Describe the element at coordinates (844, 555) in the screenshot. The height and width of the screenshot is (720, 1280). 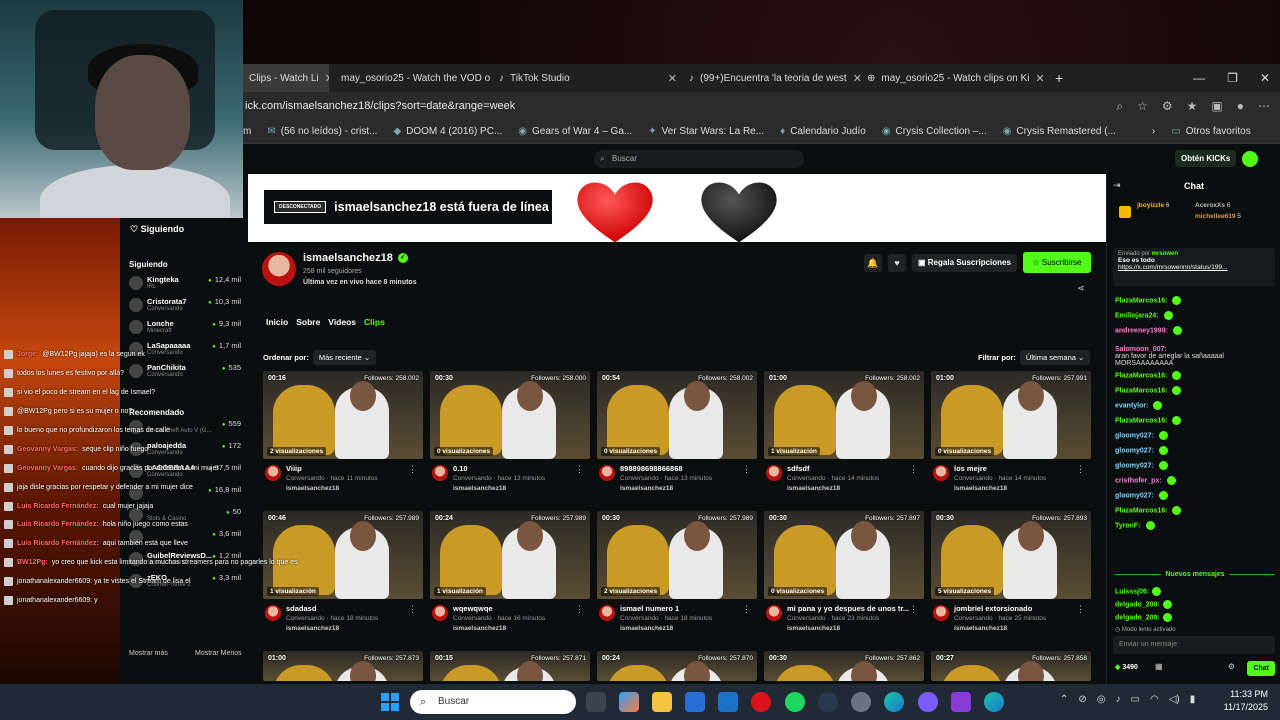
I see `clip-thumbnail: 00:30 Followers: 257.897 0 visualizaciones` at that location.